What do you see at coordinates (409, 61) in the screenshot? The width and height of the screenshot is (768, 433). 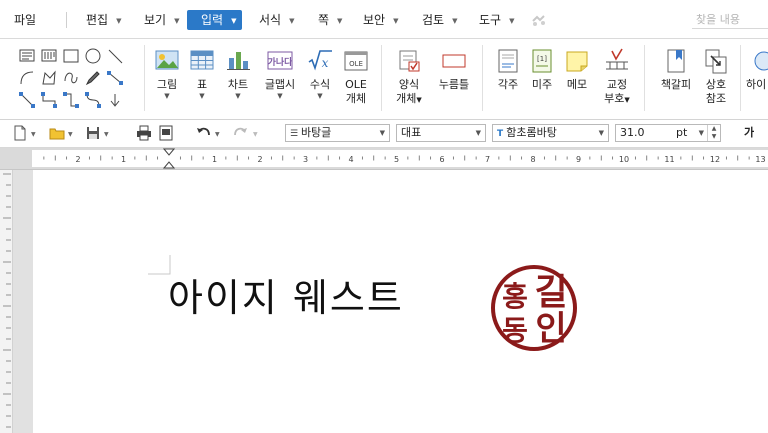 I see `form-object-icon` at bounding box center [409, 61].